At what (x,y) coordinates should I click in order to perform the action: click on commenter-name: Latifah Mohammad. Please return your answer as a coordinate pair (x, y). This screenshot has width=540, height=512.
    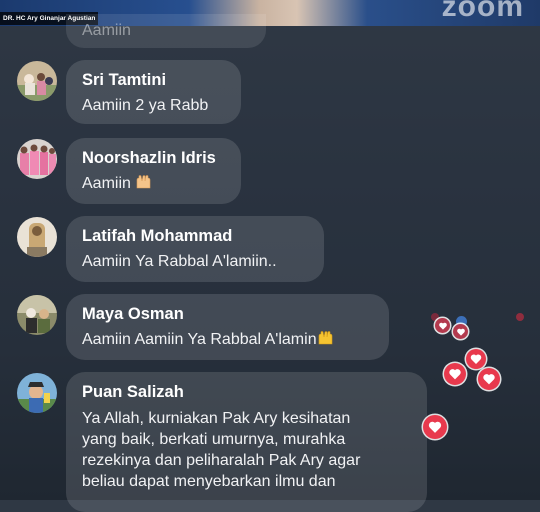
    Looking at the image, I should click on (195, 236).